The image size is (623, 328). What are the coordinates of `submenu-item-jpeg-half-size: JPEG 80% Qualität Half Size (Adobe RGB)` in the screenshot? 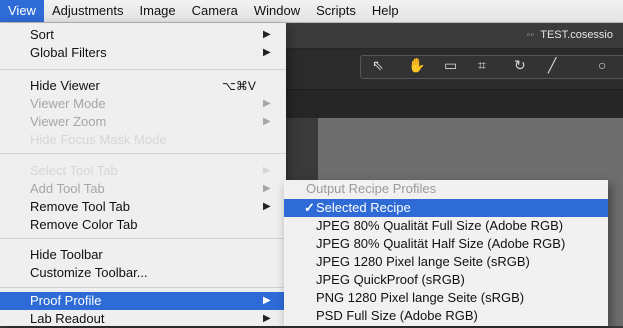 It's located at (446, 244).